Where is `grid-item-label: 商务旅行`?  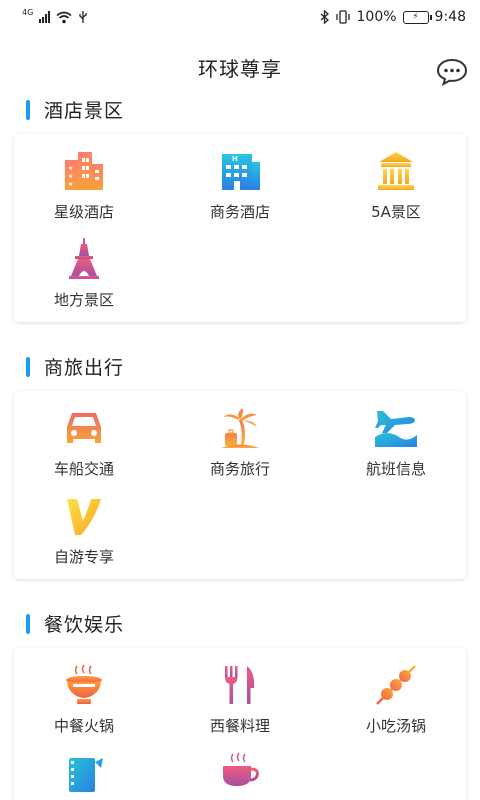
grid-item-label: 商务旅行 is located at coordinates (239, 469).